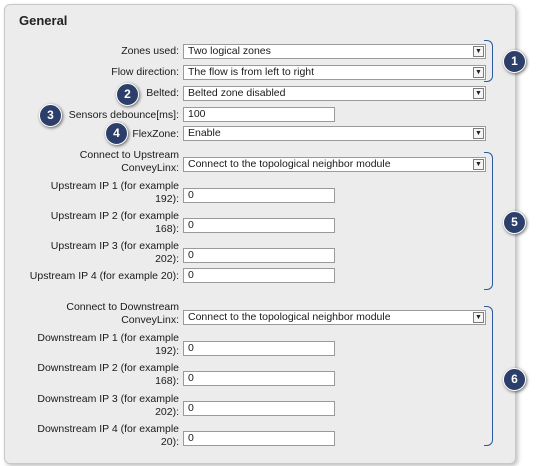 The width and height of the screenshot is (539, 466). What do you see at coordinates (114, 192) in the screenshot?
I see `upstream-ip1-label: Upstream IP 1 (for example 192):` at bounding box center [114, 192].